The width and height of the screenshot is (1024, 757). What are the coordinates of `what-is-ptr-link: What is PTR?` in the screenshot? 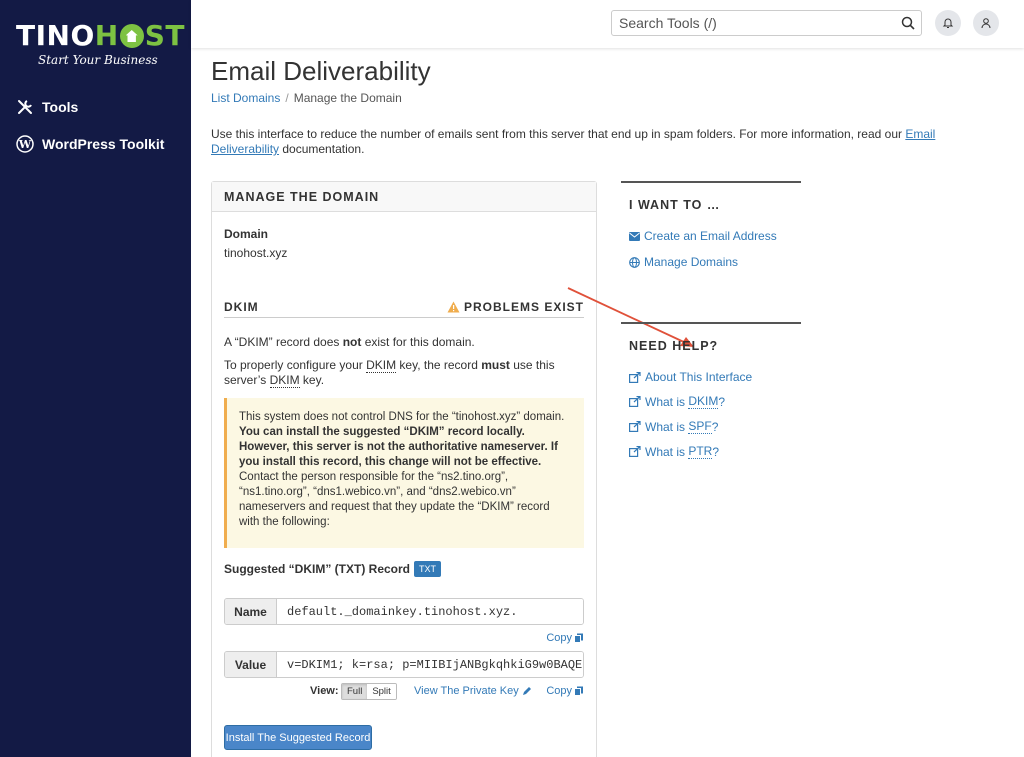 It's located at (715, 451).